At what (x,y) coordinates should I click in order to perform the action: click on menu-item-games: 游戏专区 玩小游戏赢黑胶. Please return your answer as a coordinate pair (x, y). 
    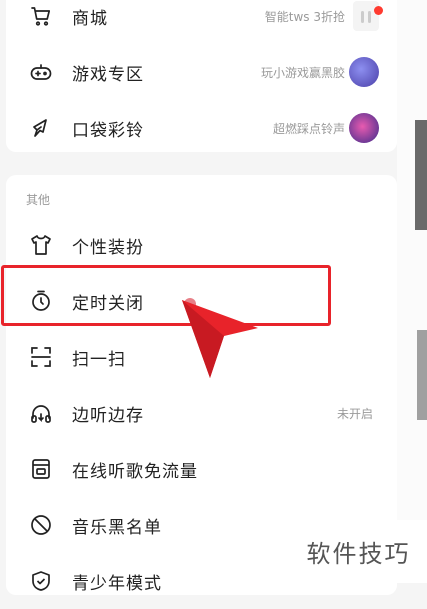
    Looking at the image, I should click on (201, 72).